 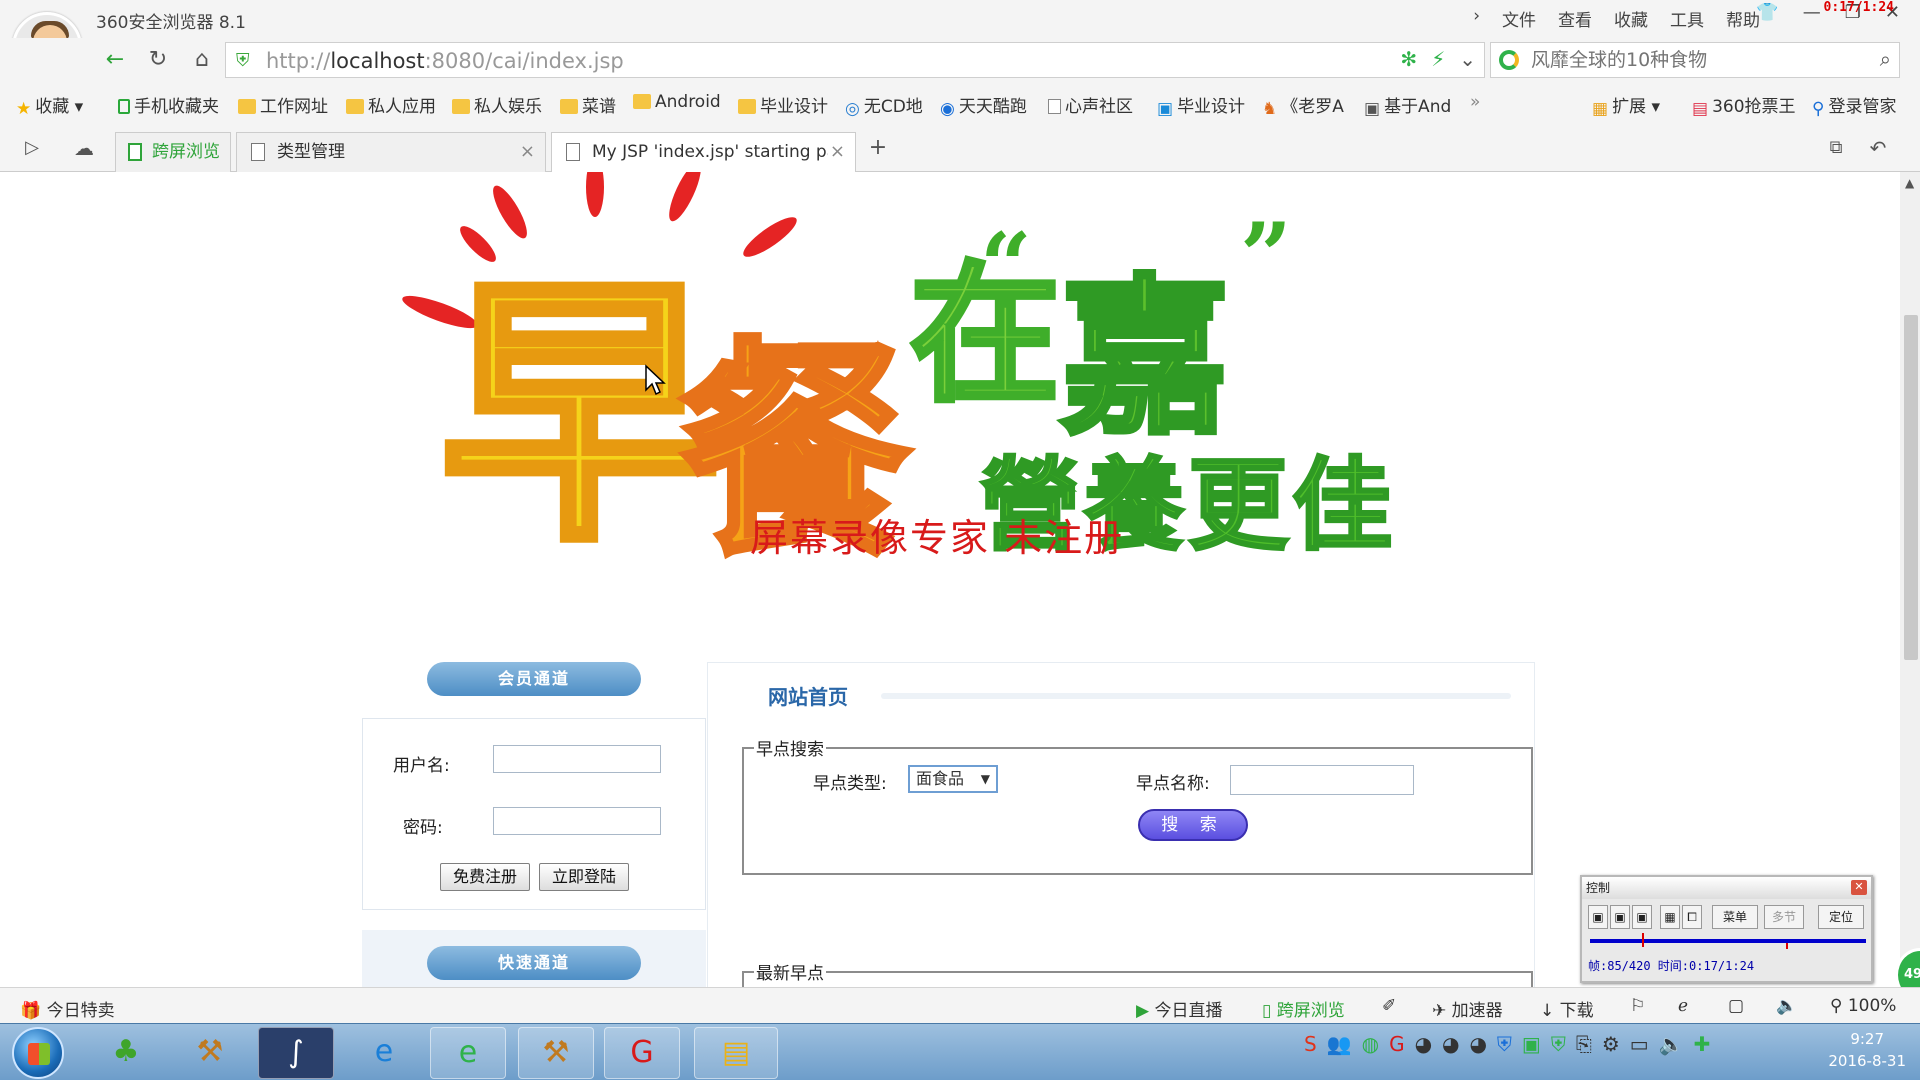 I want to click on menu-file: 文件, so click(x=1519, y=18).